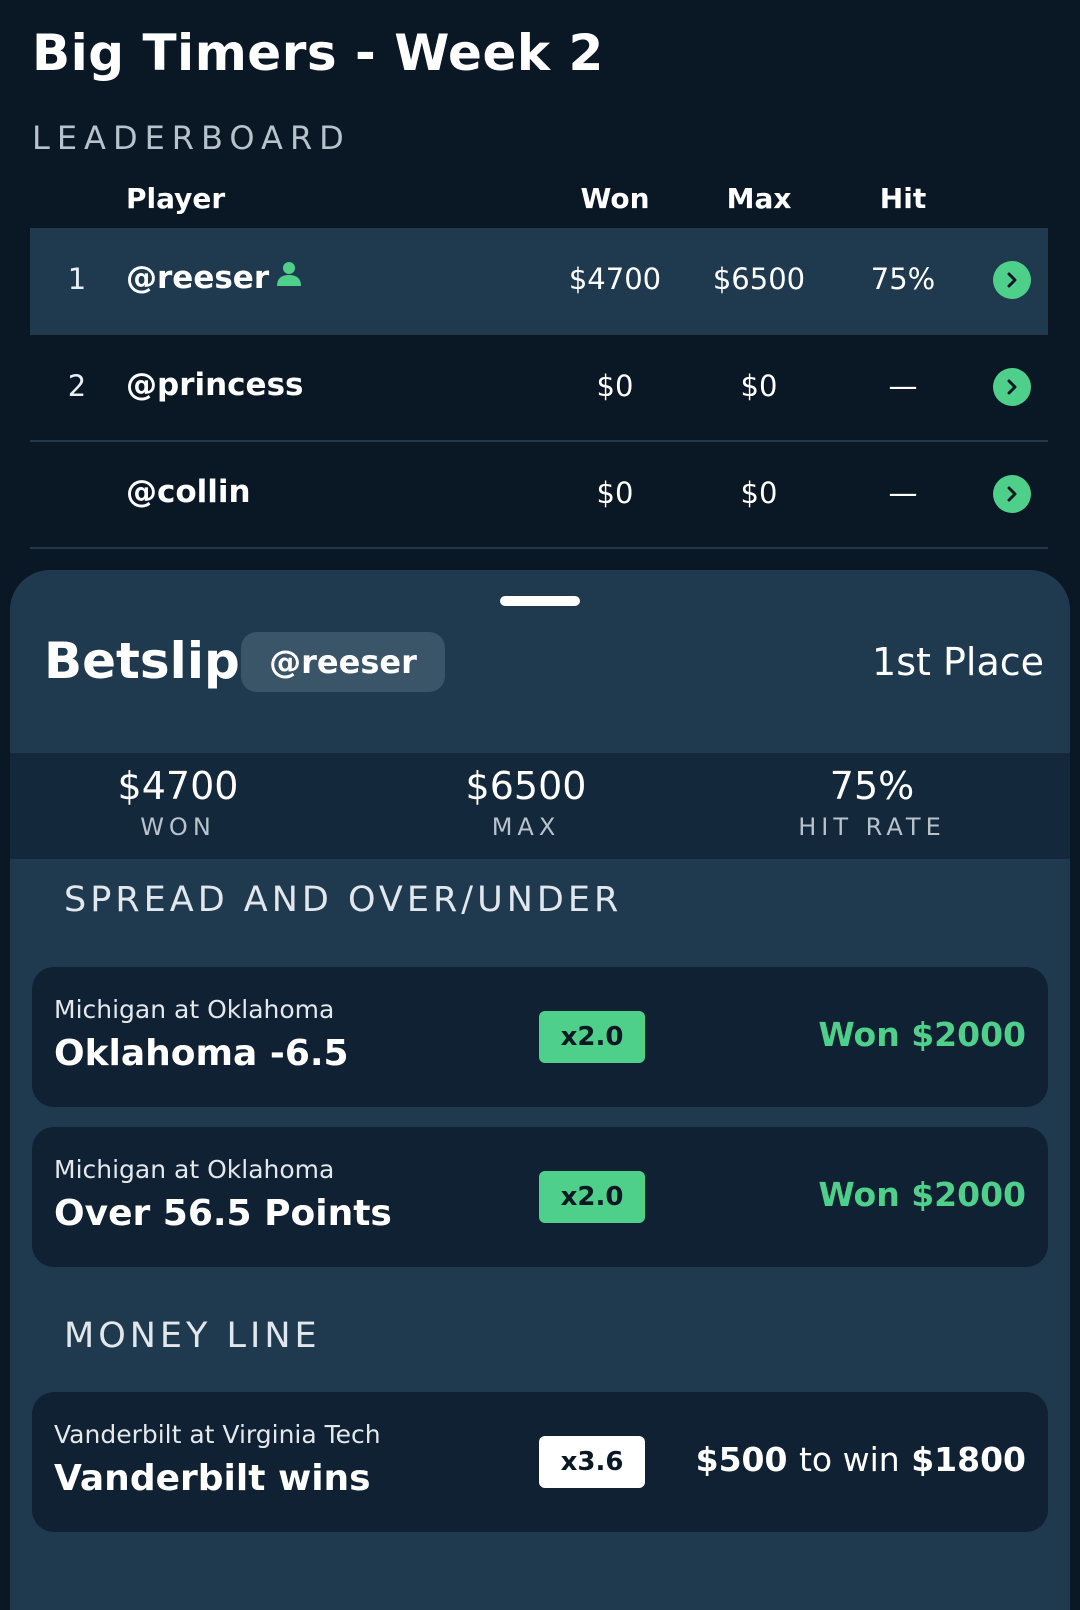 The image size is (1080, 1610). What do you see at coordinates (215, 385) in the screenshot?
I see `row-player-handle: @princess` at bounding box center [215, 385].